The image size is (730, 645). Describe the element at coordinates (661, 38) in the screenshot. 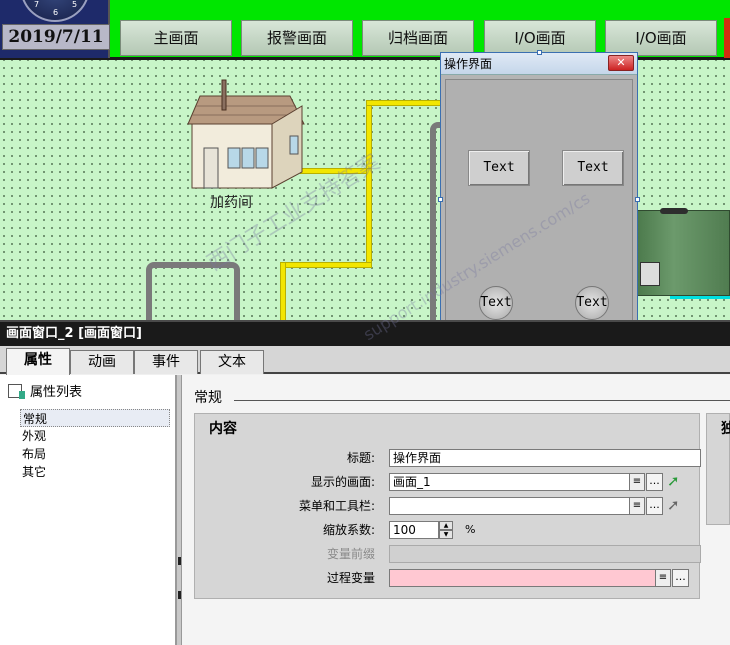

I see `nav-button-io-2: I/O画面` at that location.